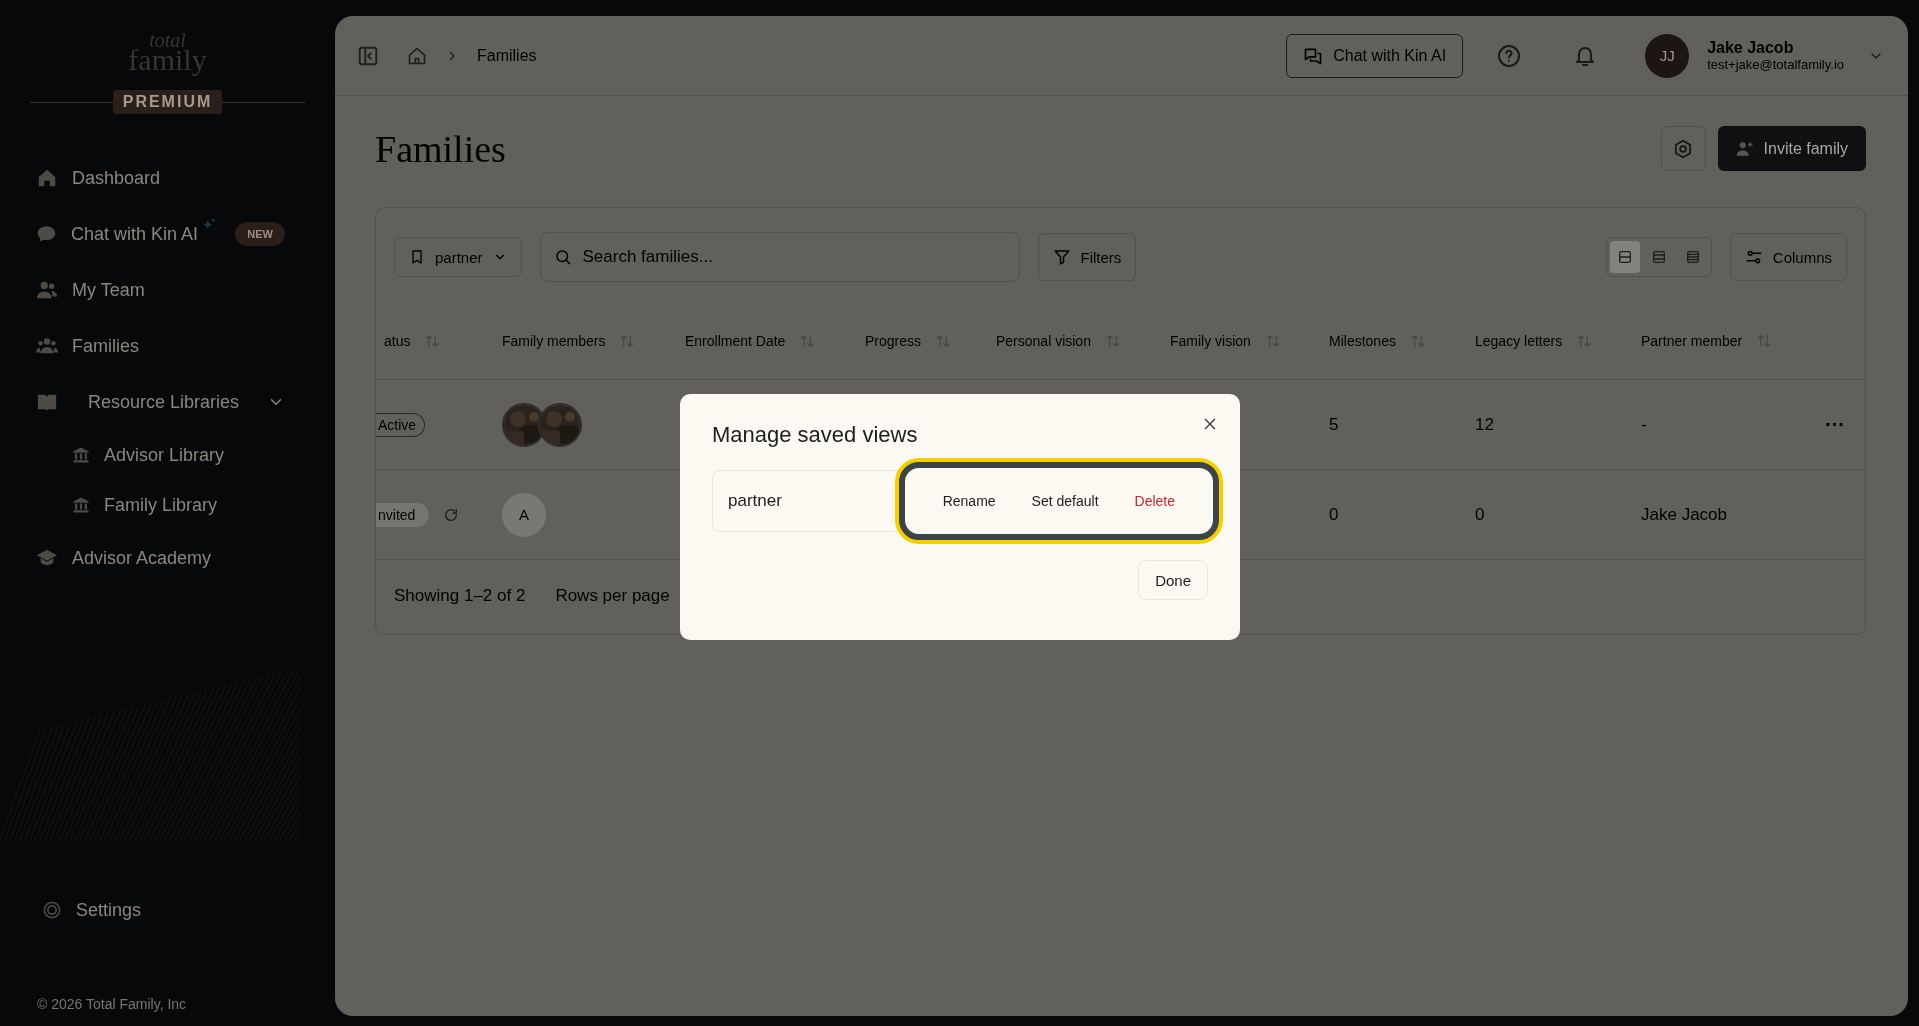 This screenshot has width=1919, height=1026. I want to click on settings-button, so click(1683, 148).